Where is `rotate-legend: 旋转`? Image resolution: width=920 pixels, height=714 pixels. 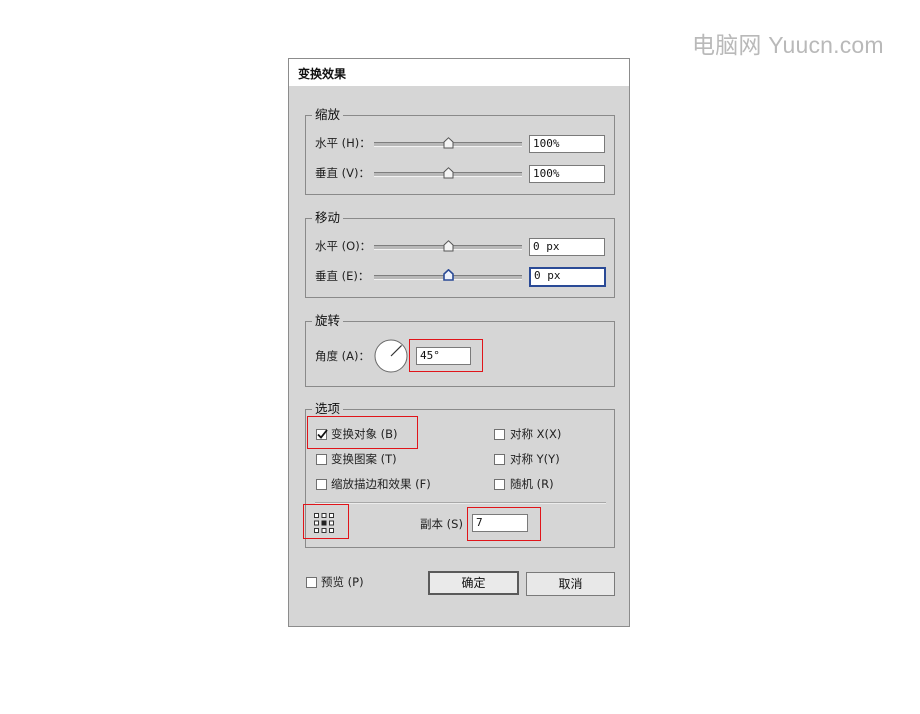 rotate-legend: 旋转 is located at coordinates (328, 321).